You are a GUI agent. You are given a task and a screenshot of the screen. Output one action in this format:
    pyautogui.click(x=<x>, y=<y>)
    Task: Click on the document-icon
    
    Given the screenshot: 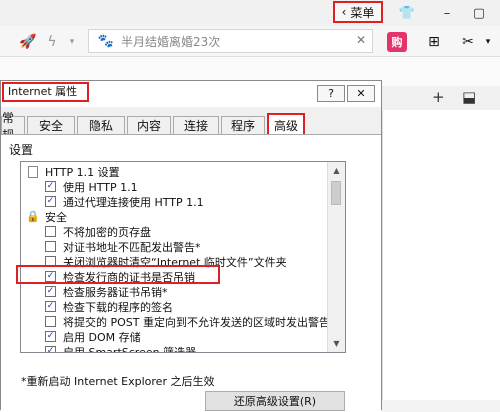 What is the action you would take?
    pyautogui.click(x=33, y=171)
    